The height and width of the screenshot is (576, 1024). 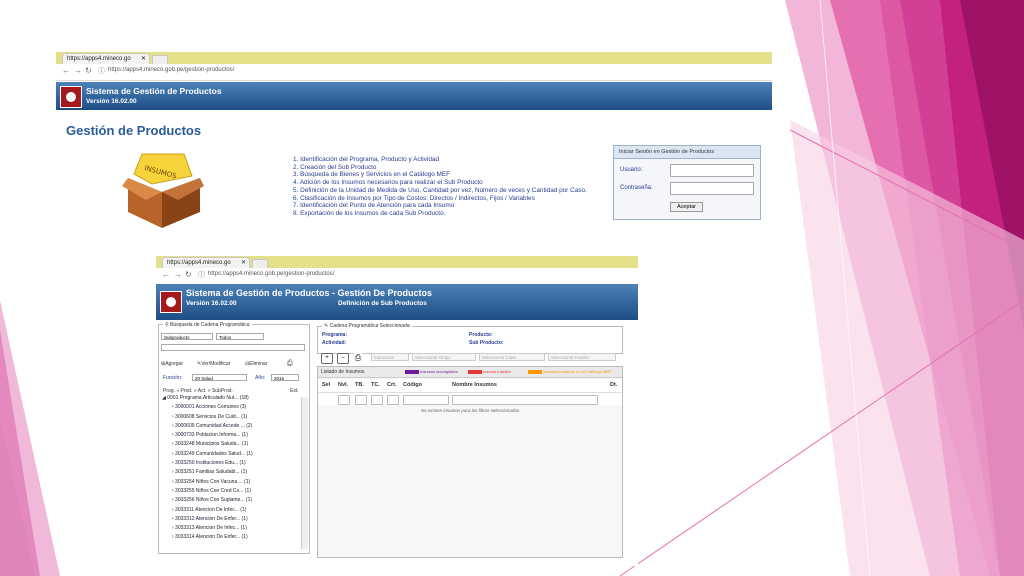 I want to click on list-title: Listado de Insumos, so click(x=343, y=372).